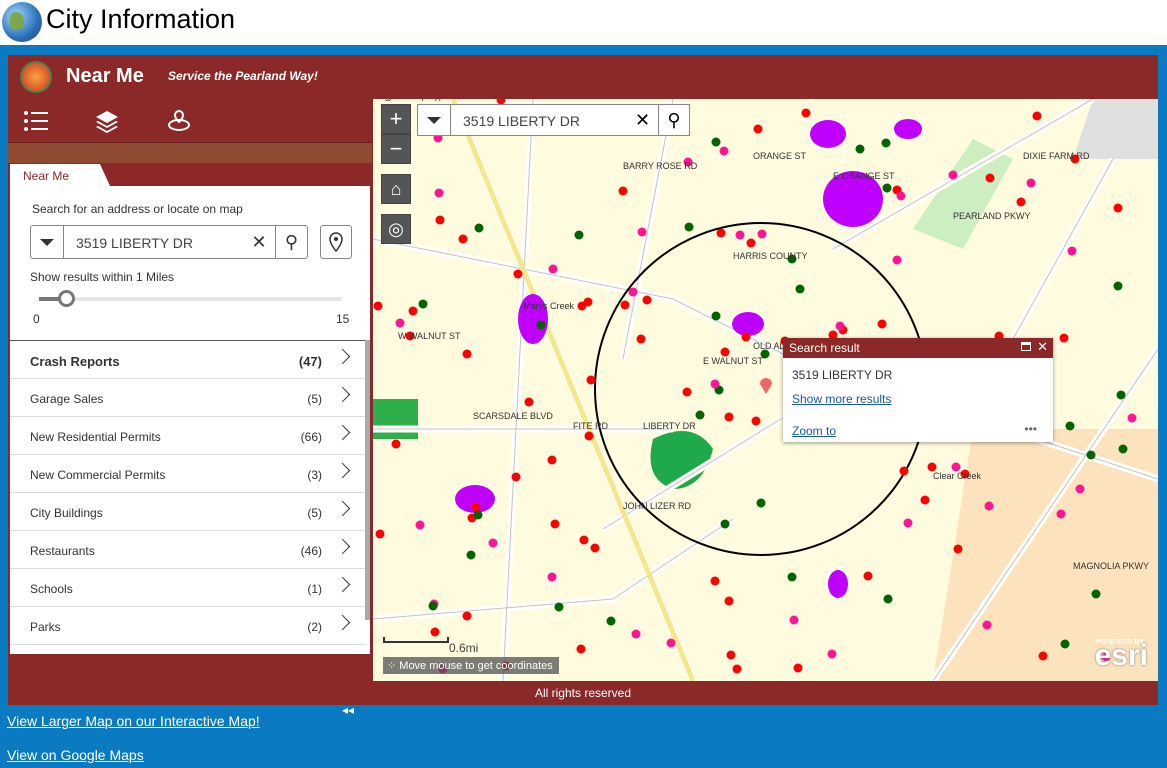  Describe the element at coordinates (471, 665) in the screenshot. I see `coordinates-widget: ⁘ Move mouse to get coordinates` at that location.